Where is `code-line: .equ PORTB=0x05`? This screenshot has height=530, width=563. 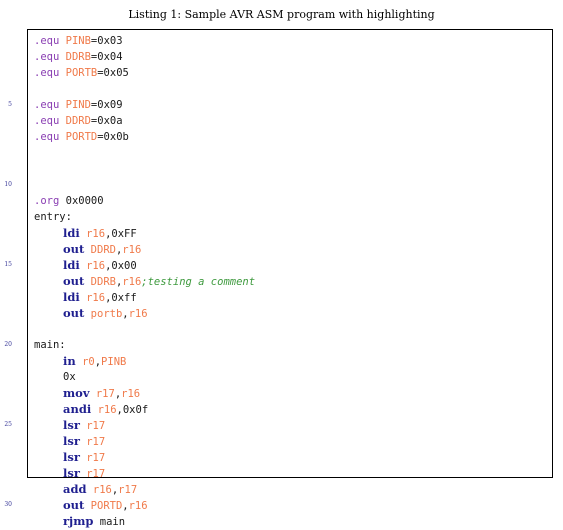
code-line: .equ PORTB=0x05 is located at coordinates (144, 73).